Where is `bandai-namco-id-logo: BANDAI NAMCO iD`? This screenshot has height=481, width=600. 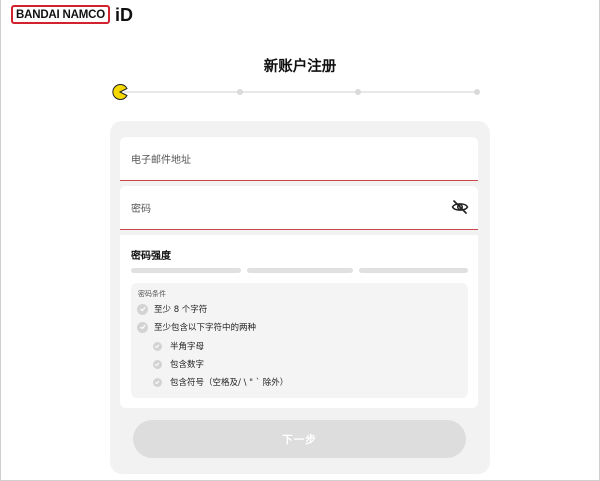 bandai-namco-id-logo: BANDAI NAMCO iD is located at coordinates (72, 14).